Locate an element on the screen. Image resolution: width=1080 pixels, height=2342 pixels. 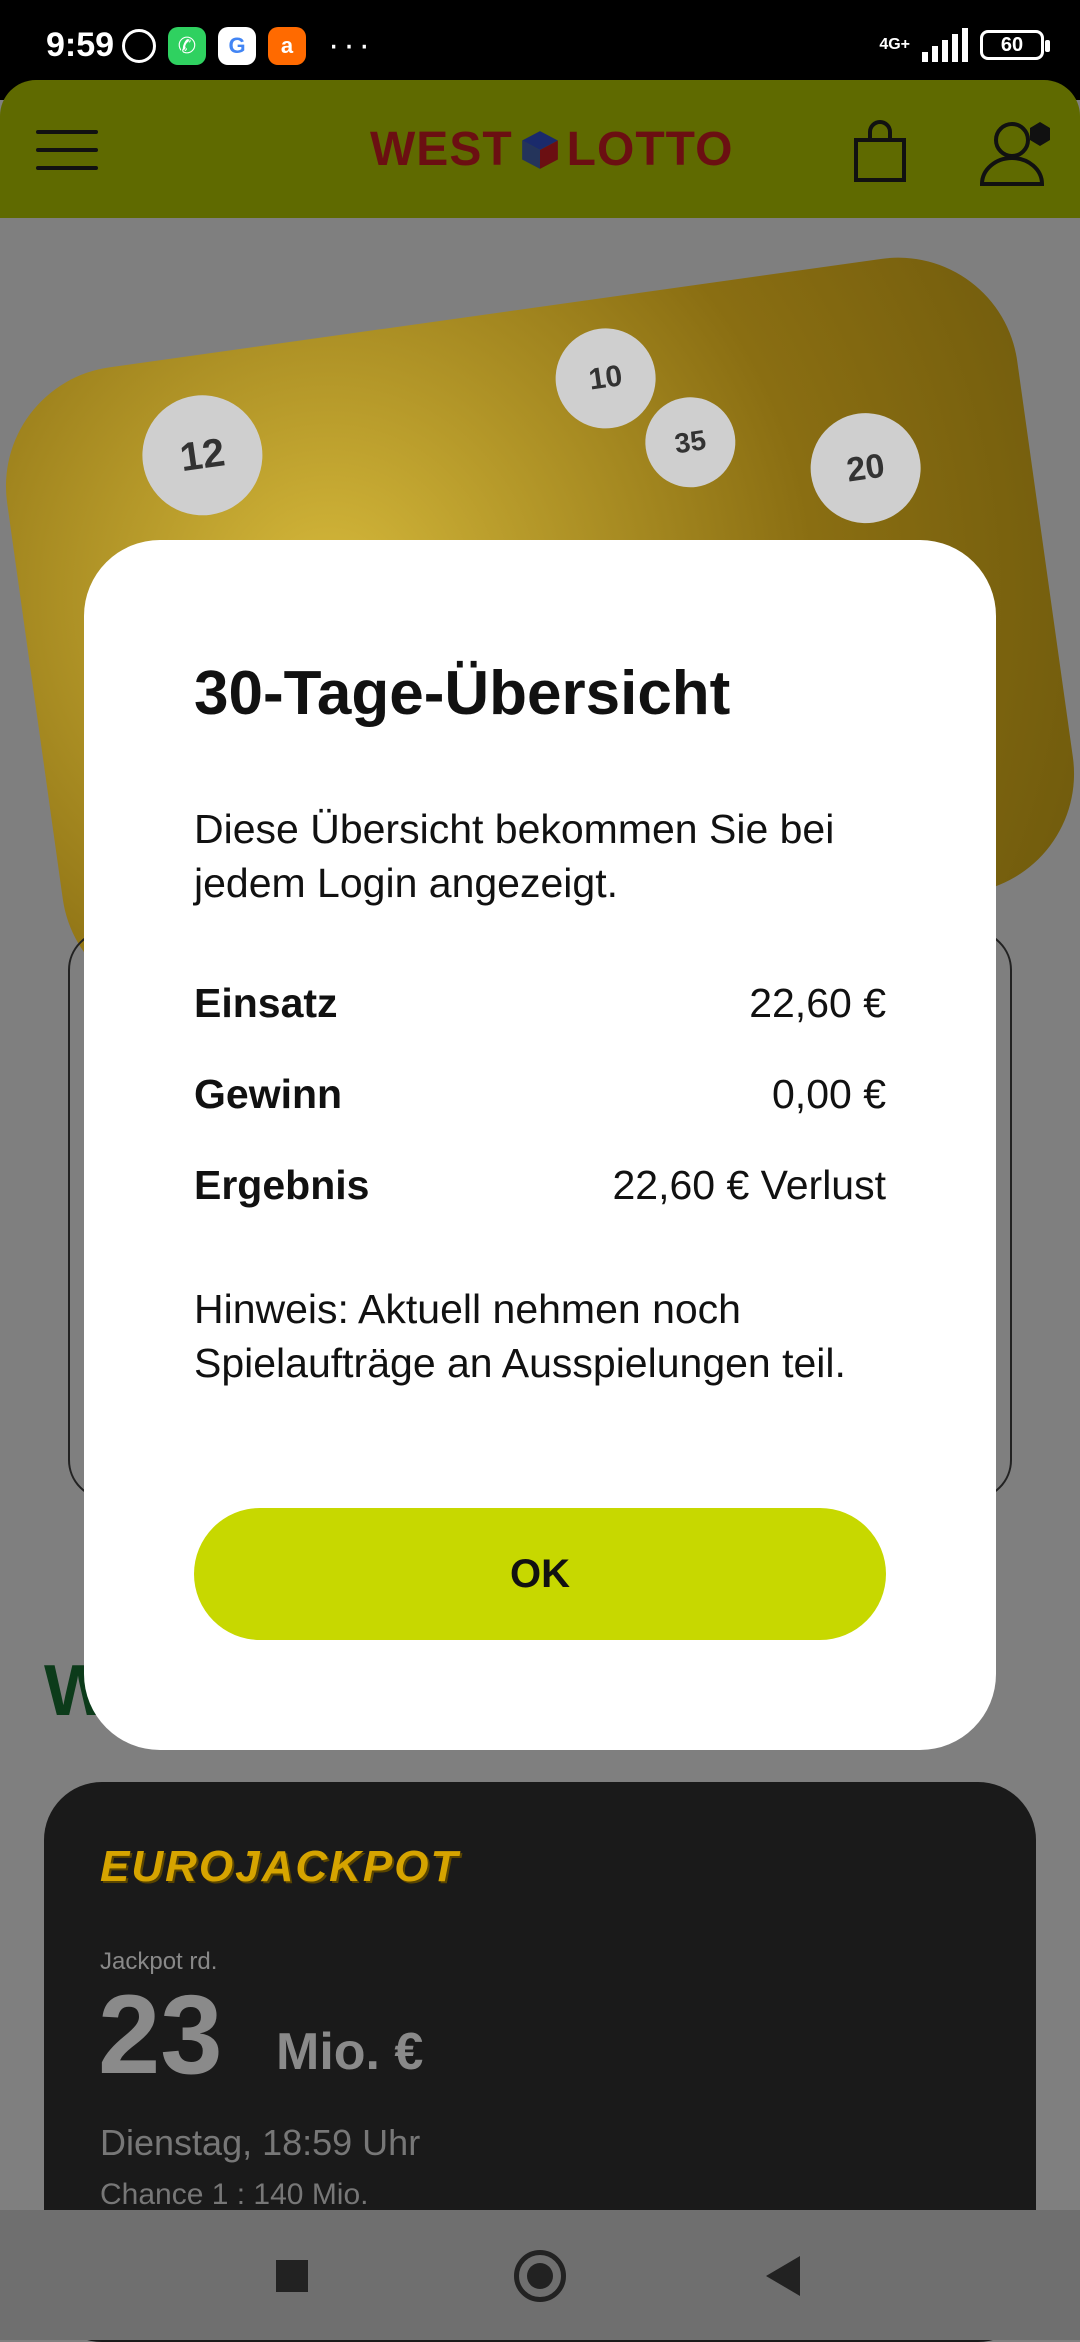
summary-value: 22,60 € is located at coordinates (817, 1003).